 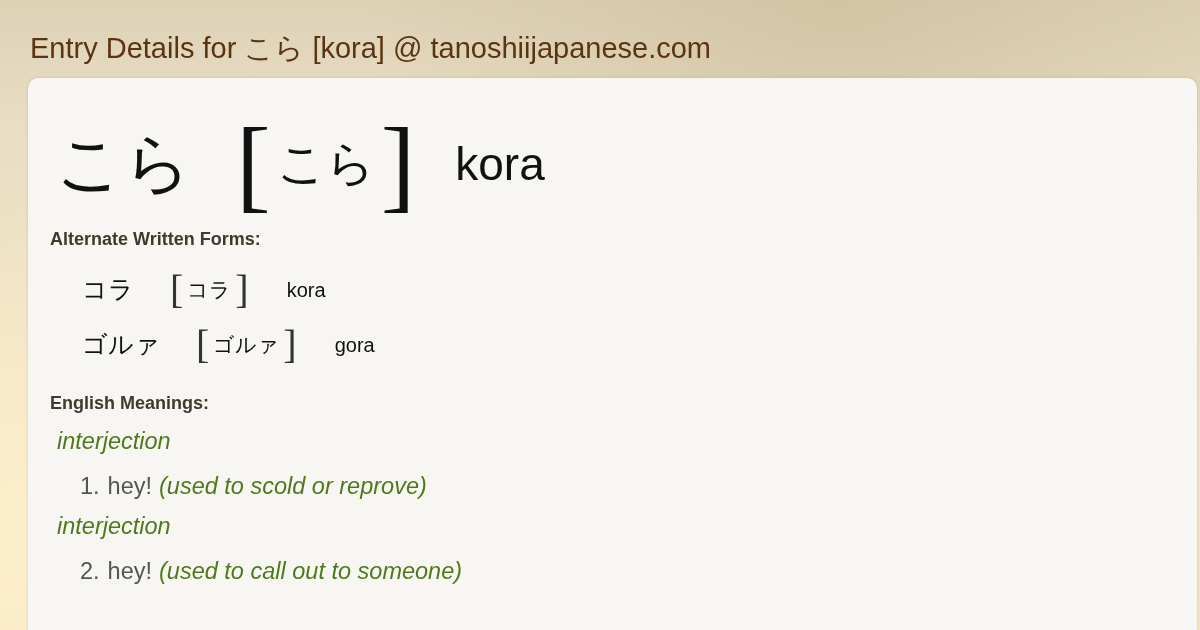 What do you see at coordinates (500, 164) in the screenshot?
I see `entry-romaji: kora` at bounding box center [500, 164].